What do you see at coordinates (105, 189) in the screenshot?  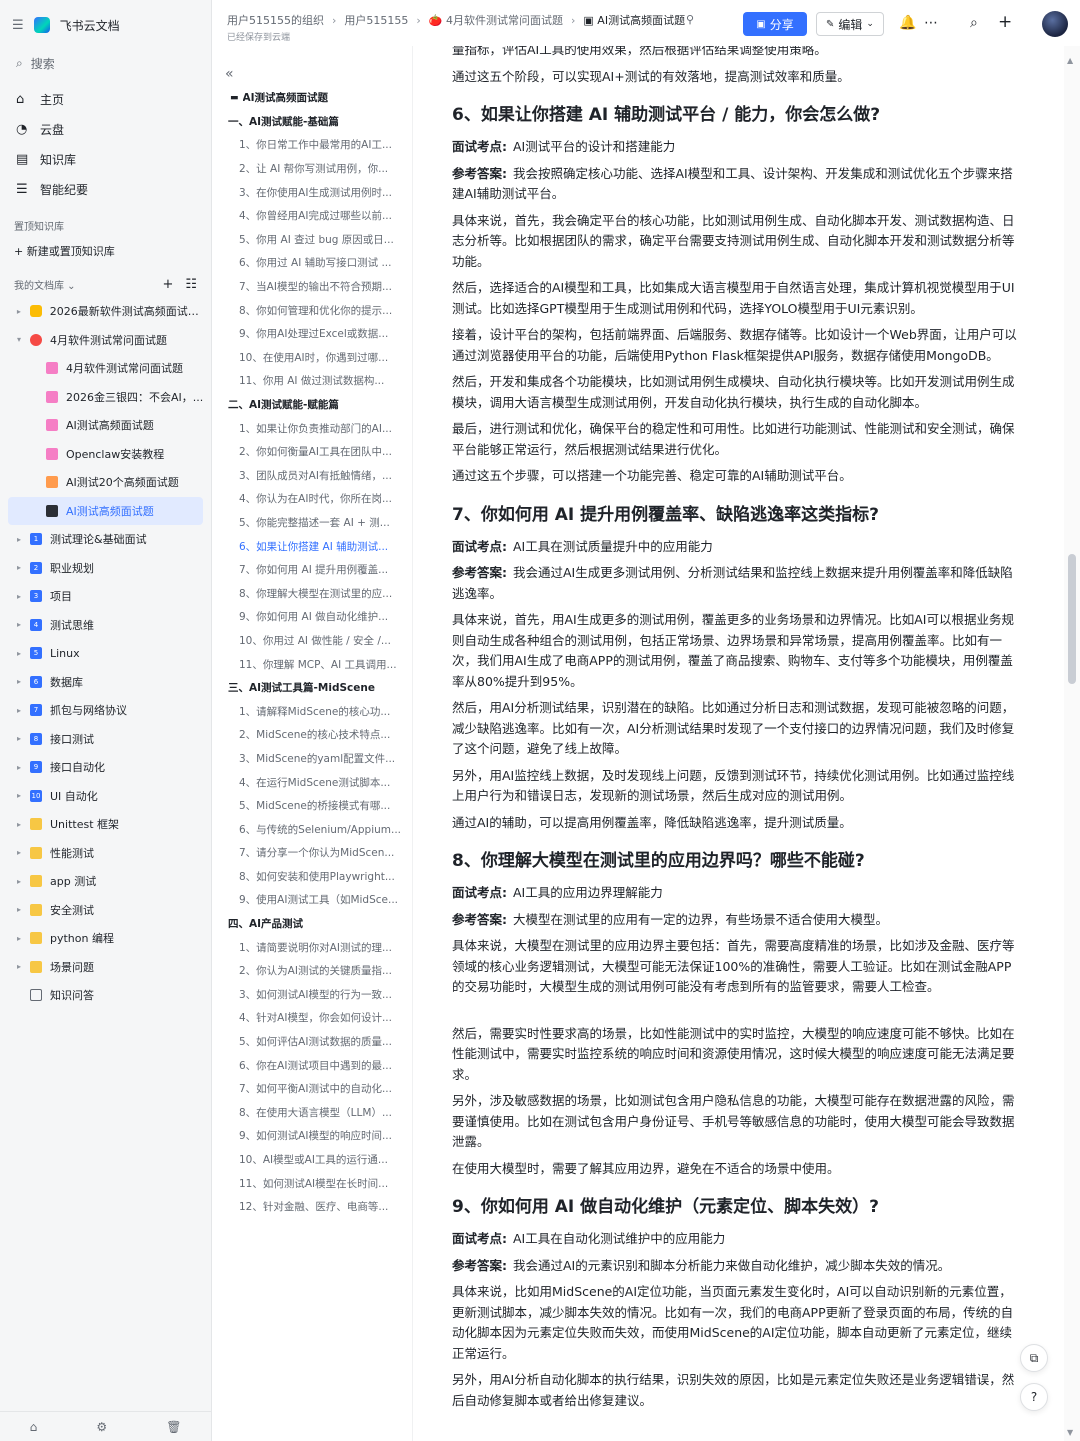 I see `sidebar-nav-item: ☰ 智能纪要` at bounding box center [105, 189].